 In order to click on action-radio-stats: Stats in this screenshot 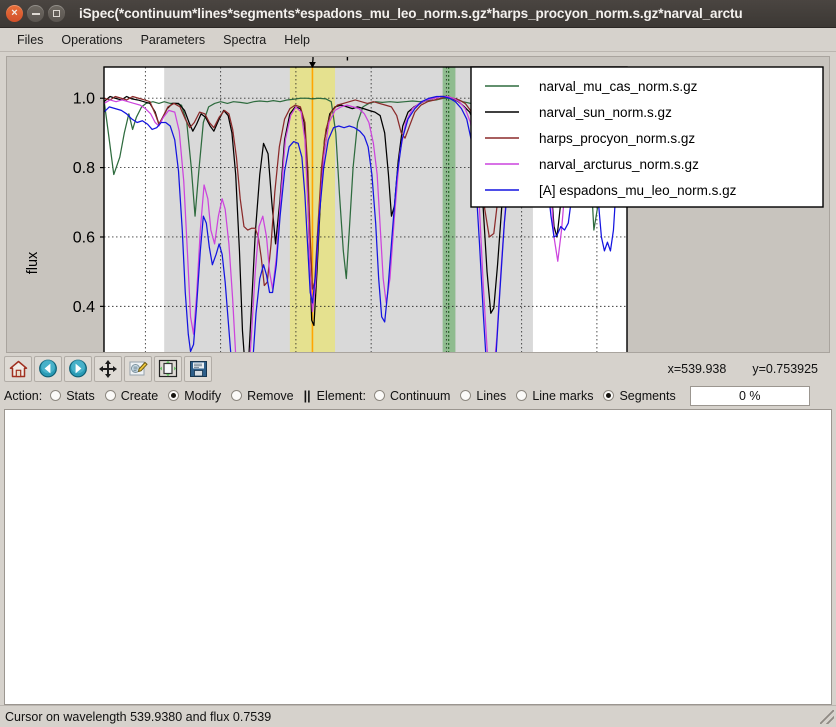, I will do `click(72, 396)`.